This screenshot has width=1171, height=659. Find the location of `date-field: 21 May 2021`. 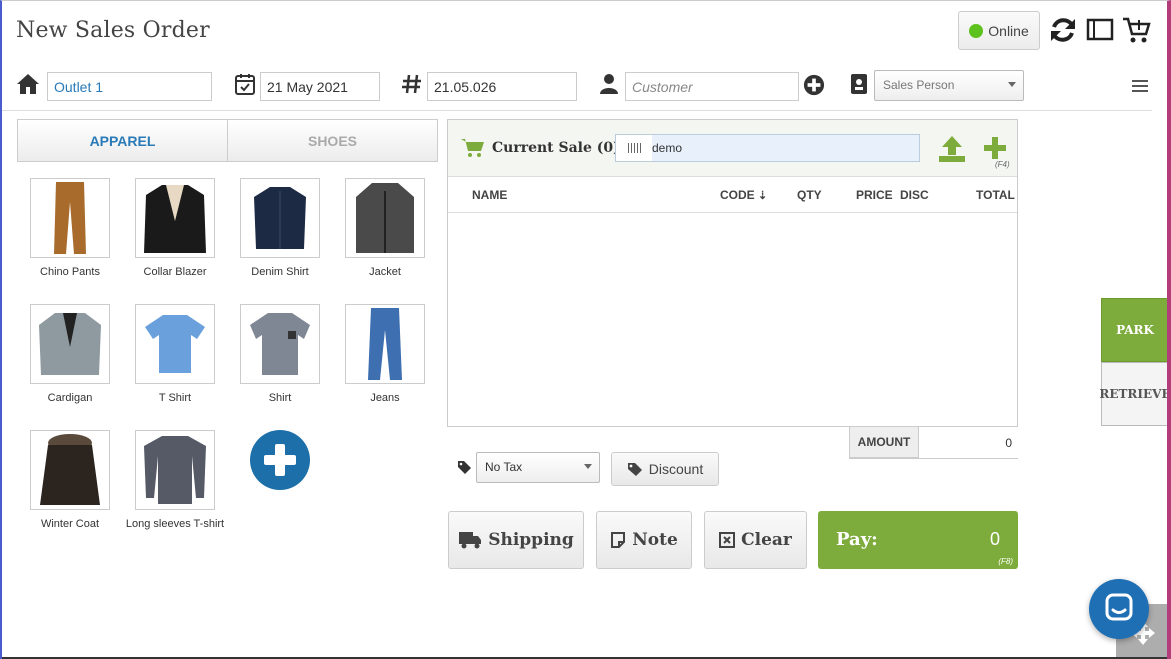

date-field: 21 May 2021 is located at coordinates (320, 86).